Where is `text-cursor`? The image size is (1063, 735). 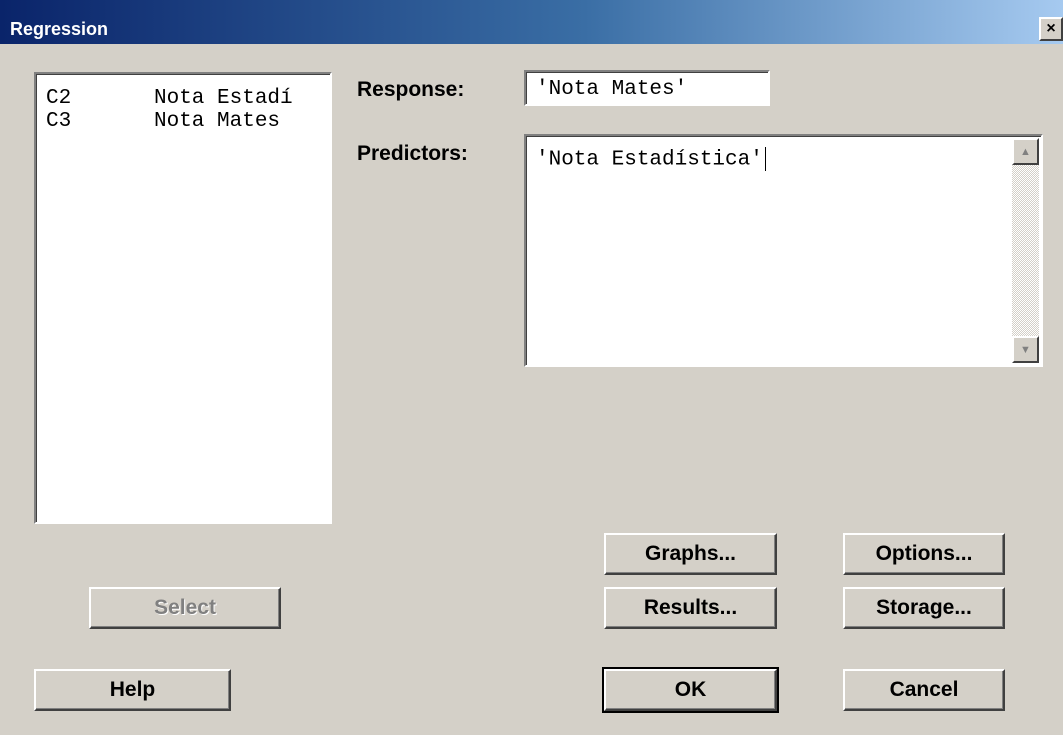
text-cursor is located at coordinates (765, 159).